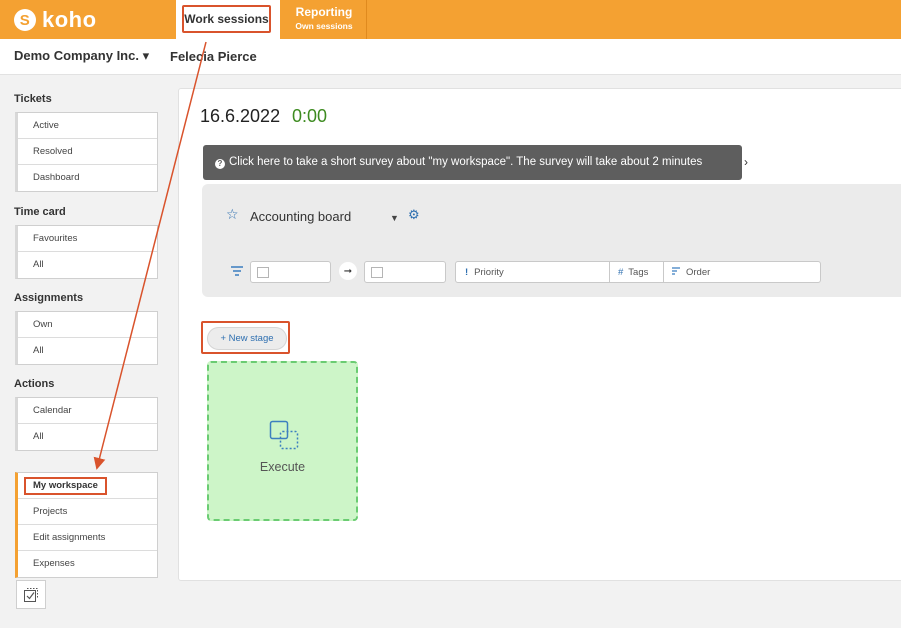 This screenshot has width=901, height=628. What do you see at coordinates (150, 255) in the screenshot?
I see `annotation-arrow` at bounding box center [150, 255].